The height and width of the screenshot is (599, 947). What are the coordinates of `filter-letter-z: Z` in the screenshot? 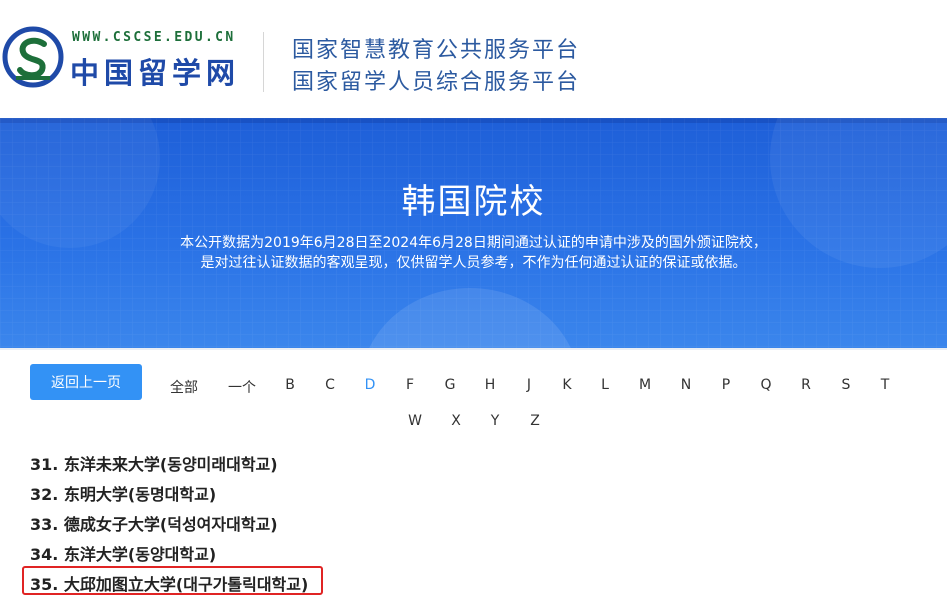 It's located at (535, 421).